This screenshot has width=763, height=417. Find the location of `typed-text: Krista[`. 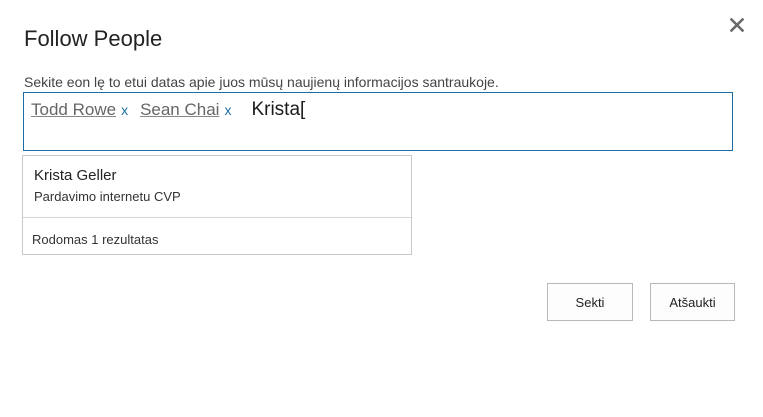

typed-text: Krista[ is located at coordinates (278, 110).